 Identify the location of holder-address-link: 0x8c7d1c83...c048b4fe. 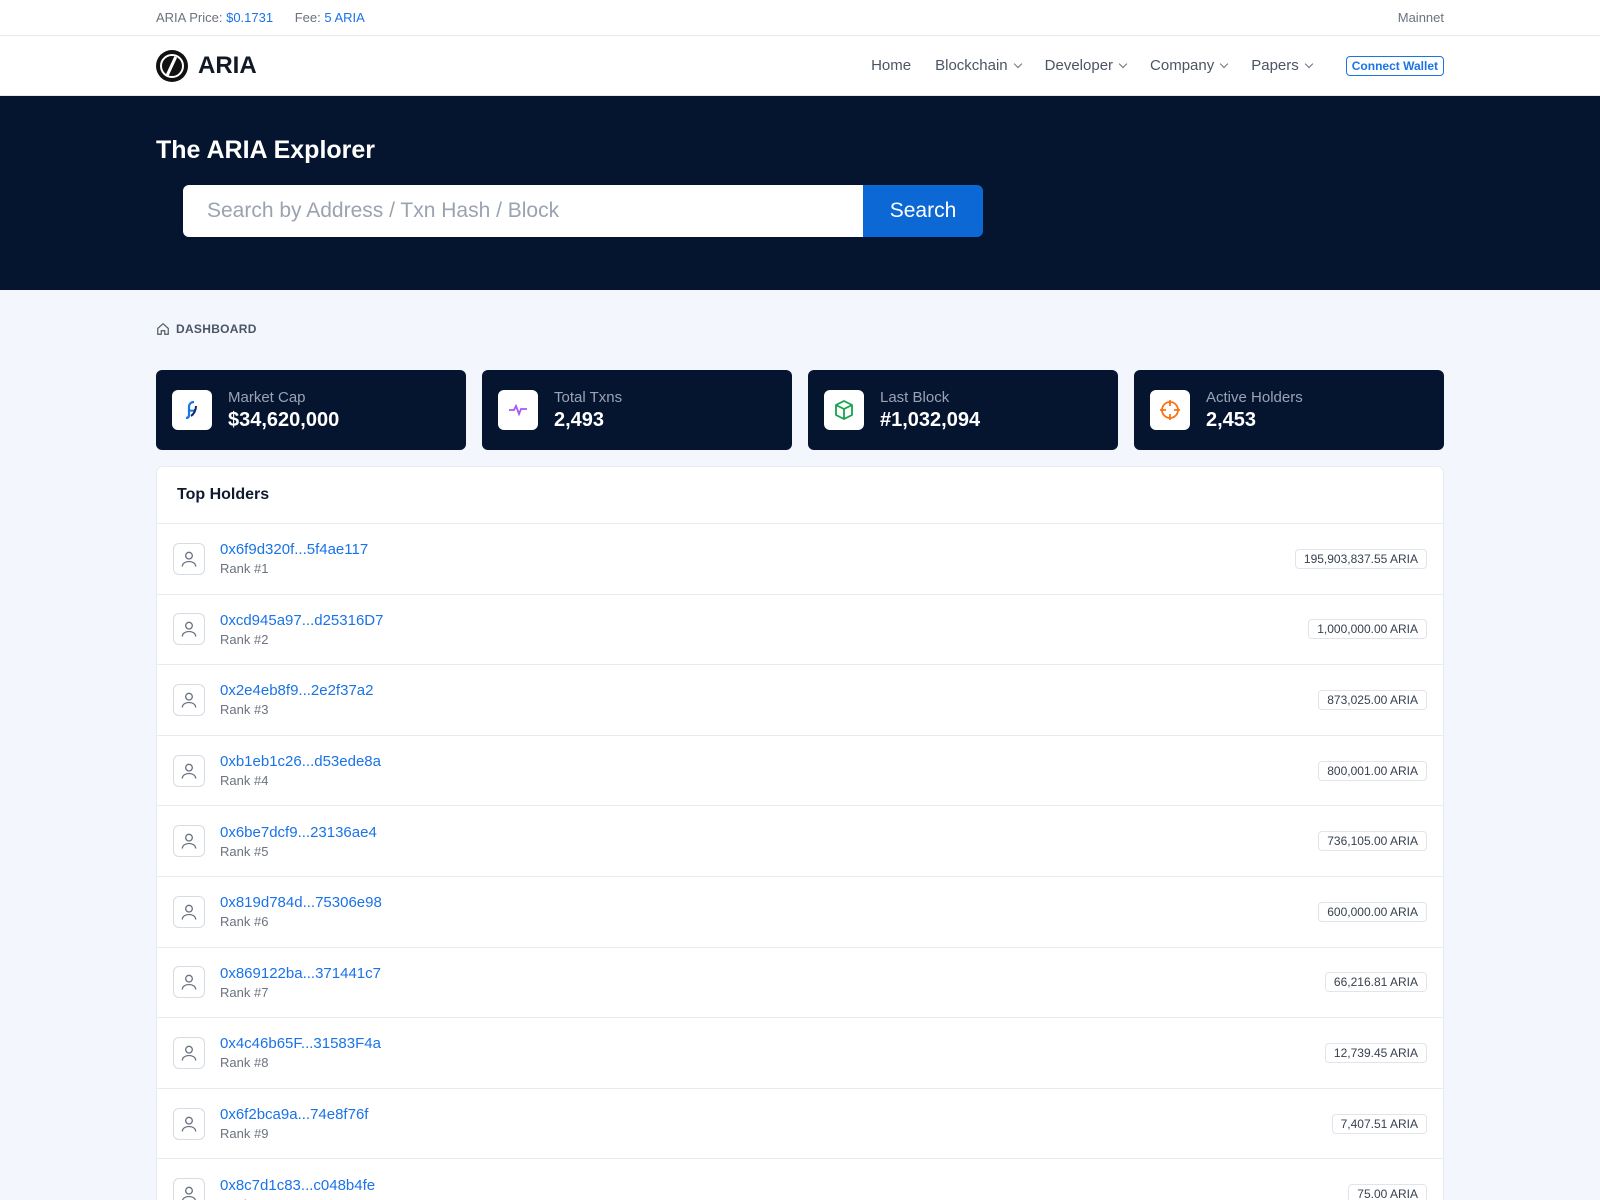
(297, 1185).